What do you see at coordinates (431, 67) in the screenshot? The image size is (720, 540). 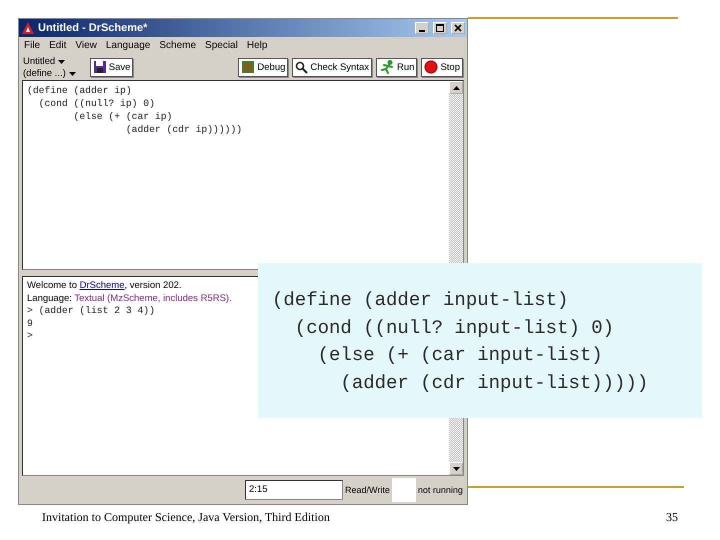 I see `stop-icon` at bounding box center [431, 67].